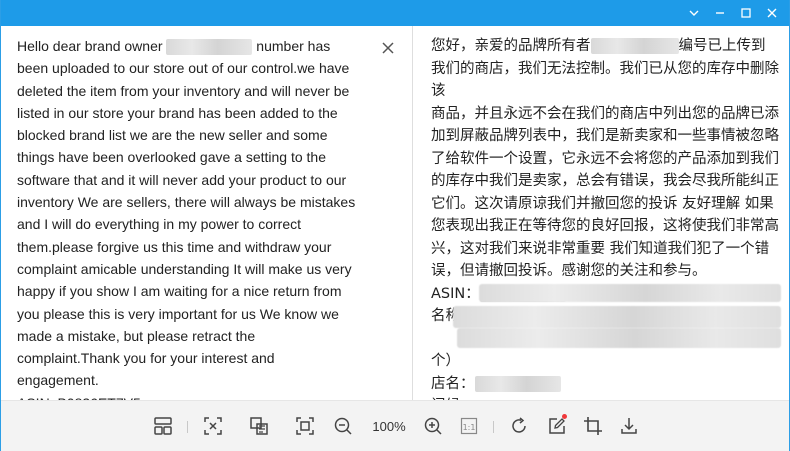 The width and height of the screenshot is (790, 451). Describe the element at coordinates (305, 426) in the screenshot. I see `fullscreen-icon` at that location.